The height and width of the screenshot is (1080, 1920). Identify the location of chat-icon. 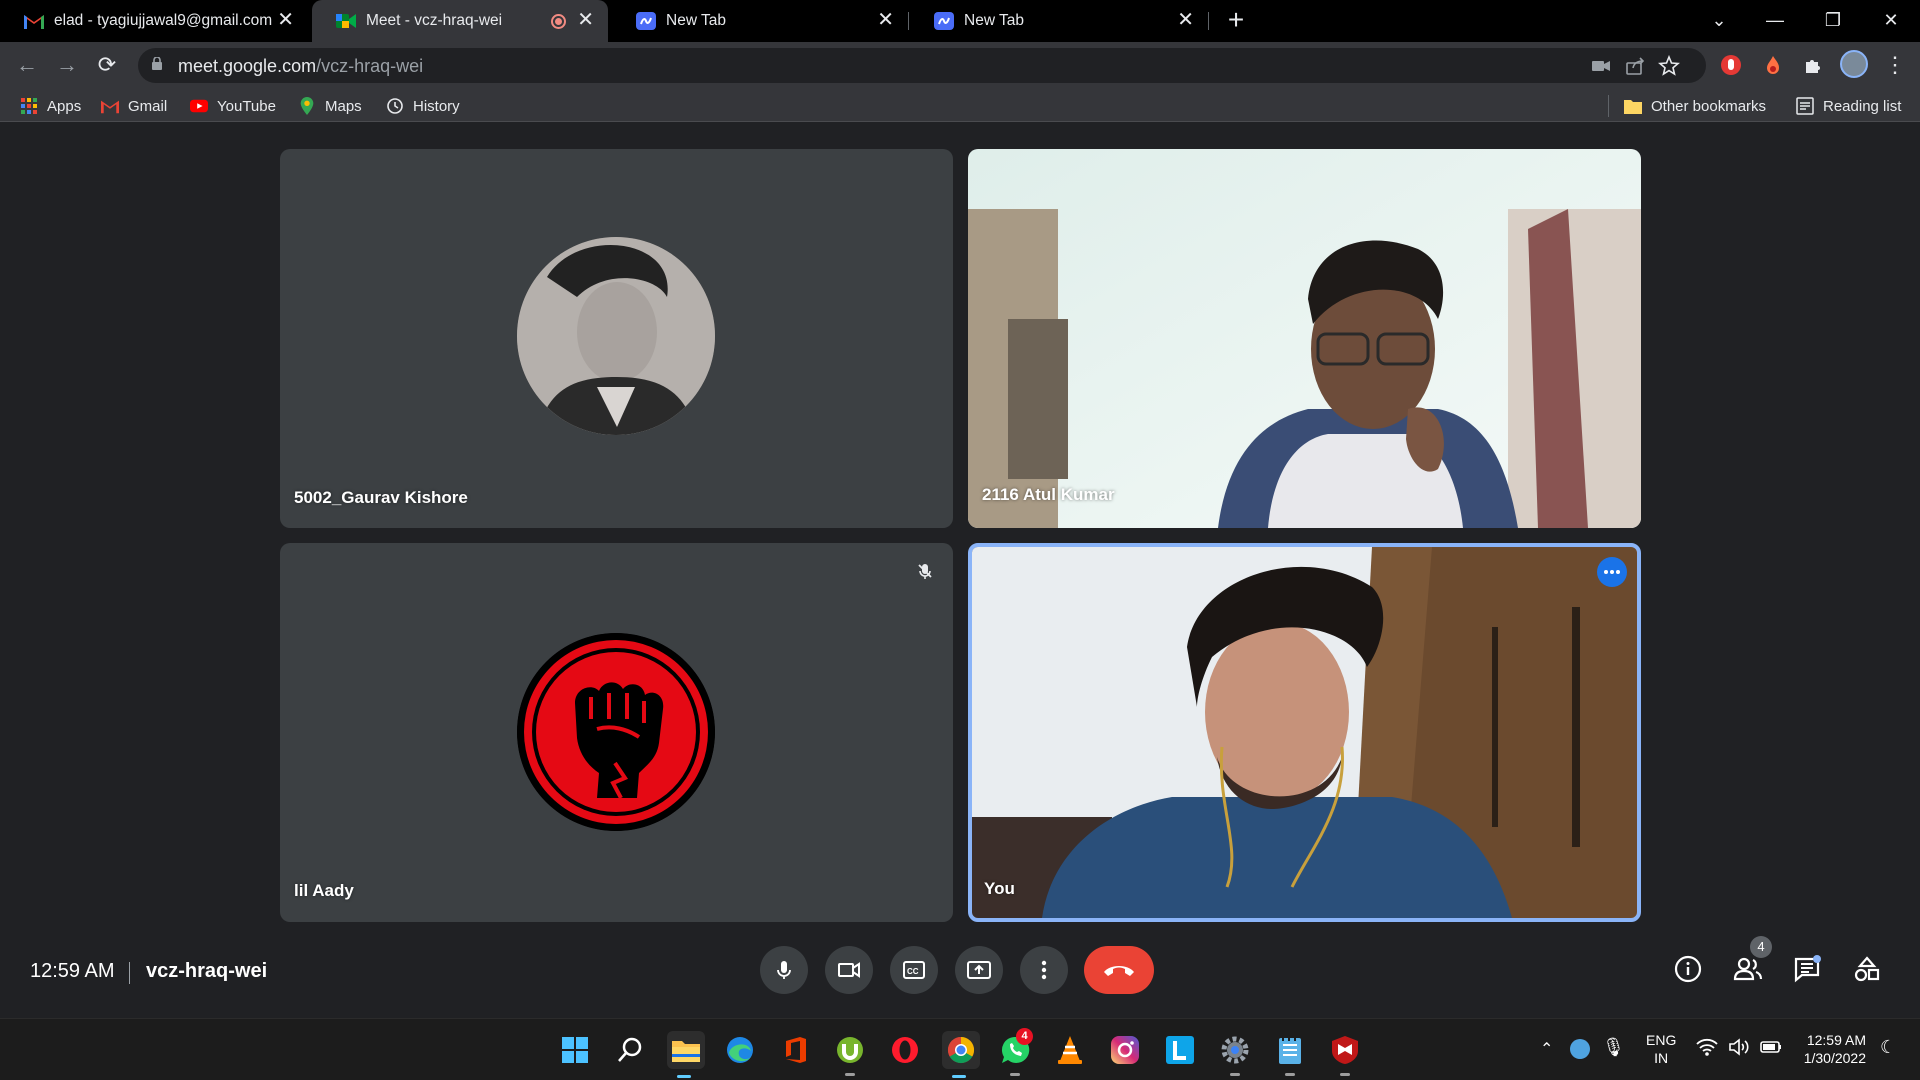
(1807, 969).